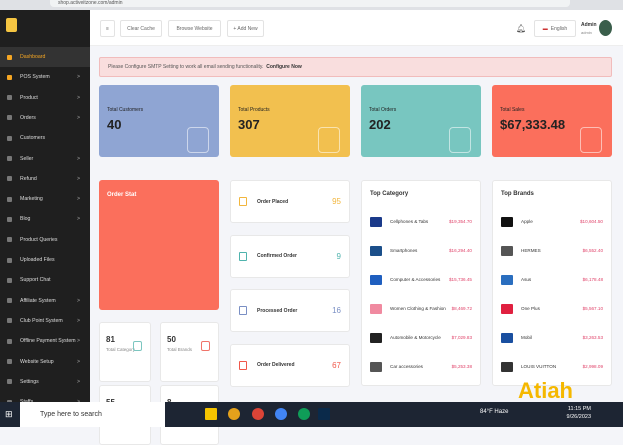  Describe the element at coordinates (421, 366) in the screenshot. I see `list-item: Car accessories $5,253.38` at that location.